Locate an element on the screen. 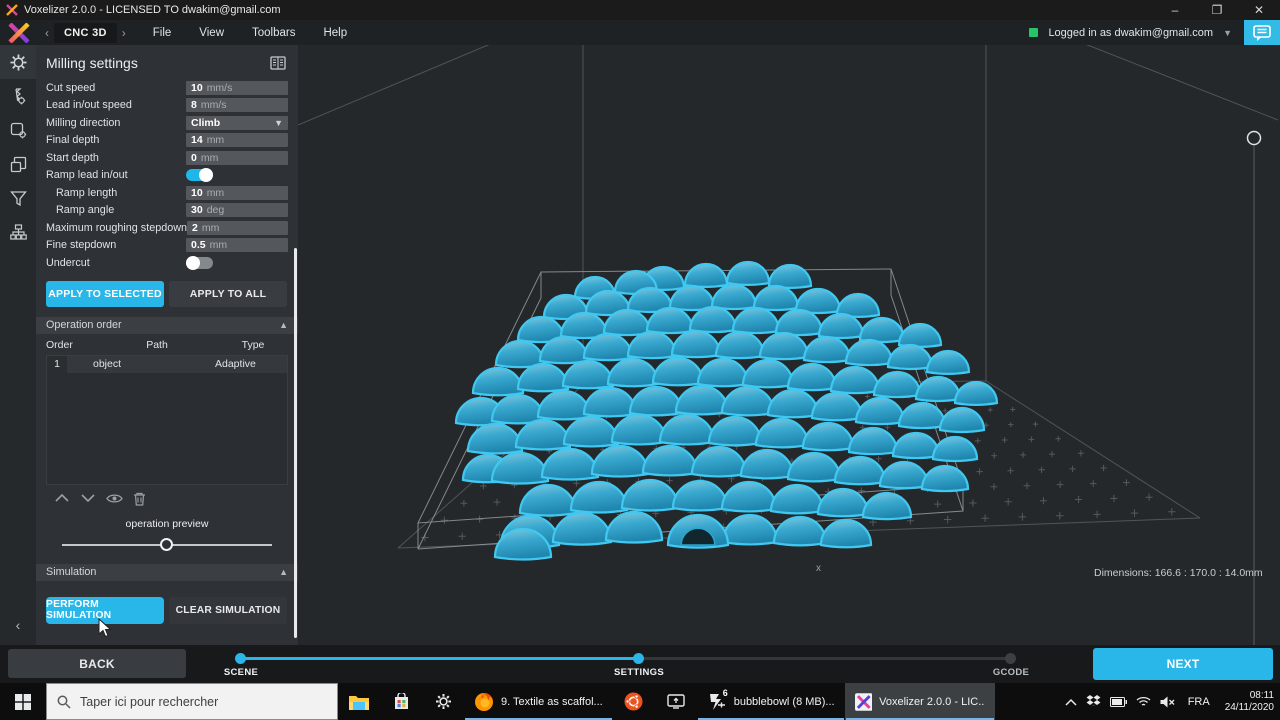 Image resolution: width=1280 pixels, height=720 pixels. step-settings-dot is located at coordinates (638, 658).